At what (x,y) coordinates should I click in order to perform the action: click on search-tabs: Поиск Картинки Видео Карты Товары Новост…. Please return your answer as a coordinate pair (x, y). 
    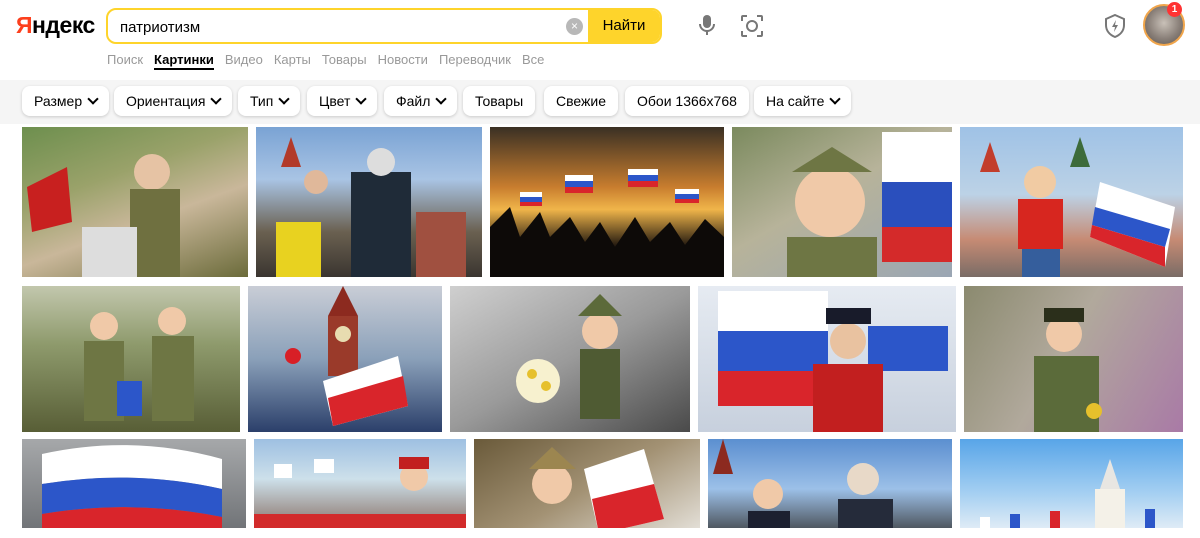
    Looking at the image, I should click on (325, 61).